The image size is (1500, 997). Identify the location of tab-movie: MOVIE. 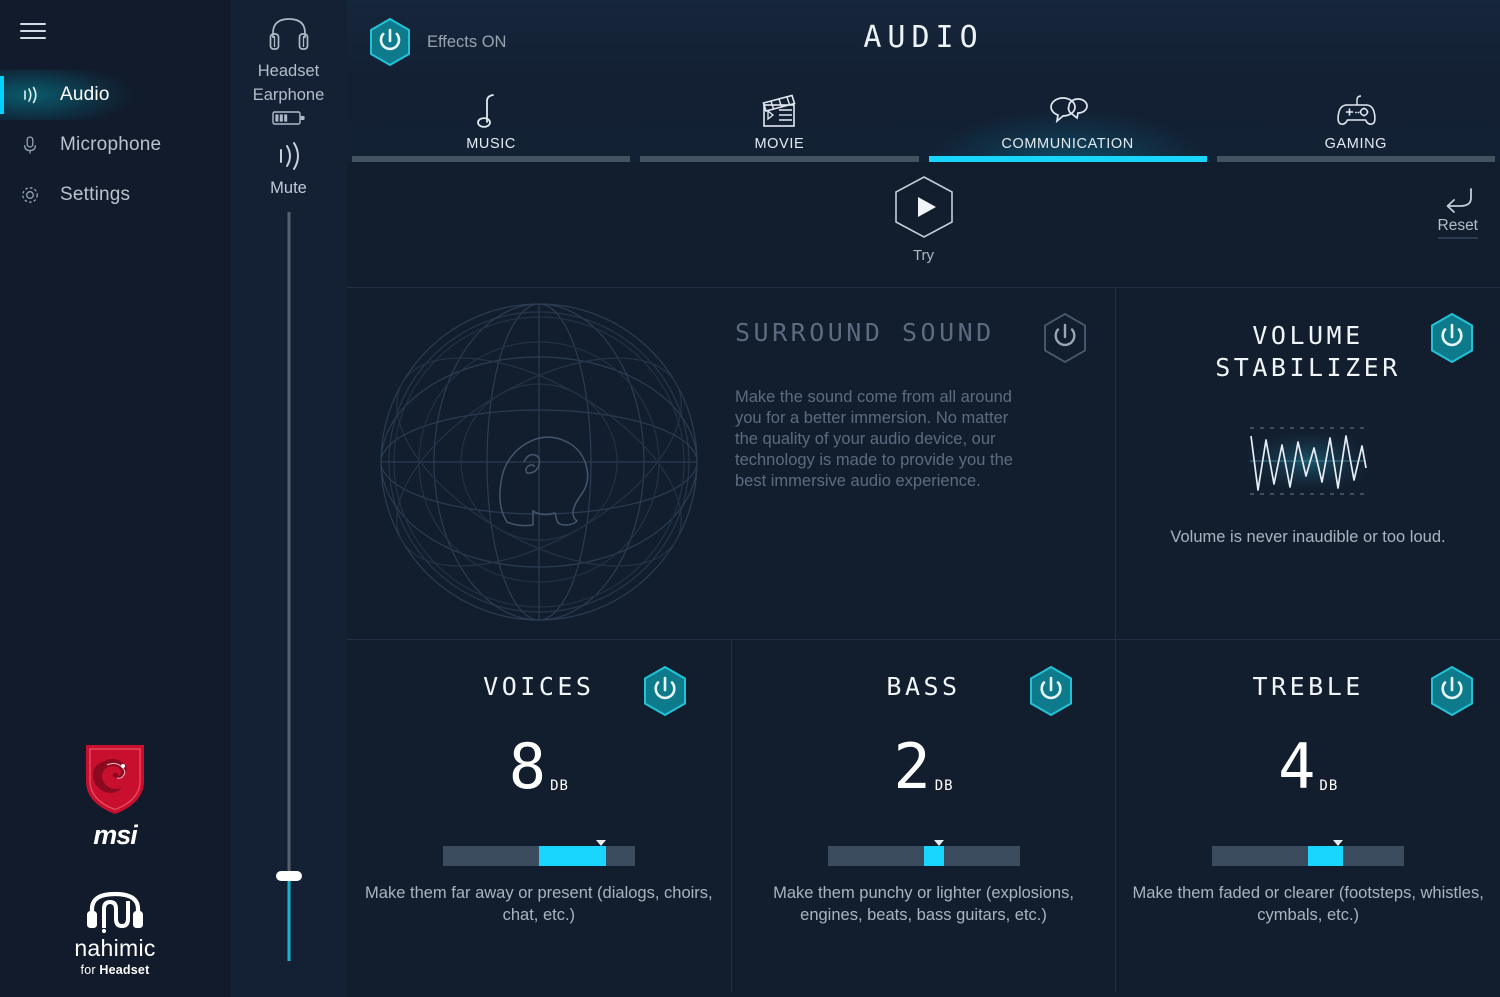
(779, 120).